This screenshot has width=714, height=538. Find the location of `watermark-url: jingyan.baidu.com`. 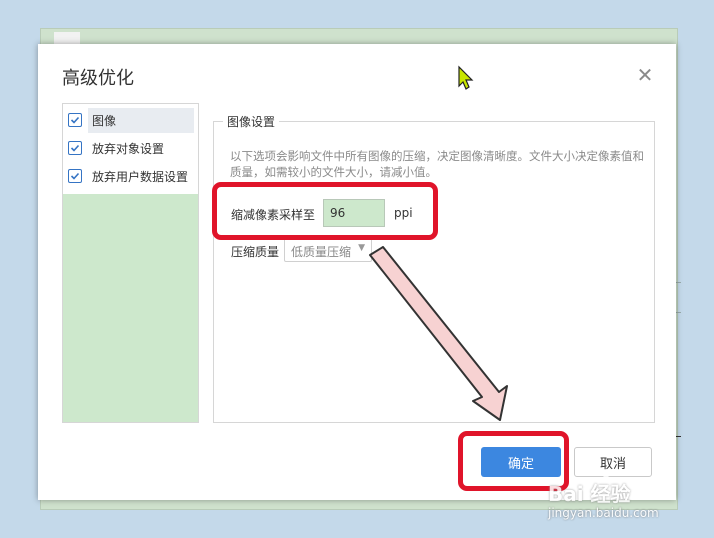

watermark-url: jingyan.baidu.com is located at coordinates (603, 513).